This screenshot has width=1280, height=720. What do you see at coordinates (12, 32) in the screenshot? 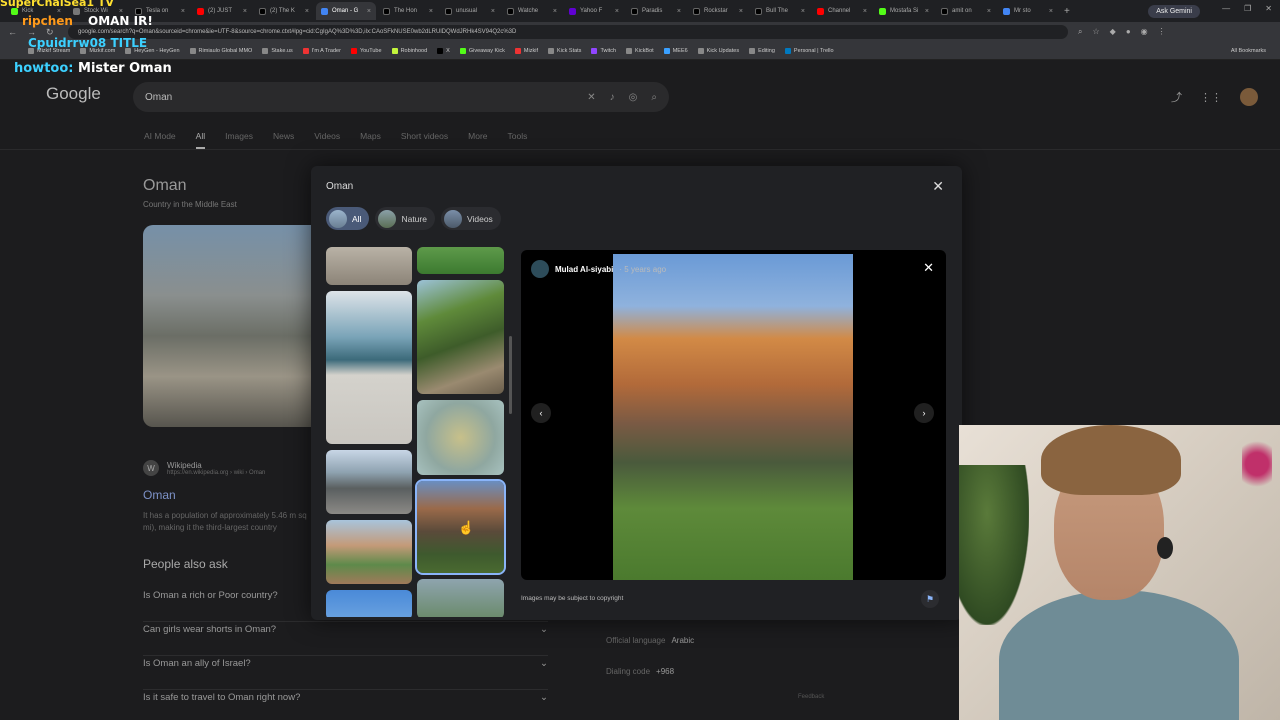
I see `back-icon: ←` at bounding box center [12, 32].